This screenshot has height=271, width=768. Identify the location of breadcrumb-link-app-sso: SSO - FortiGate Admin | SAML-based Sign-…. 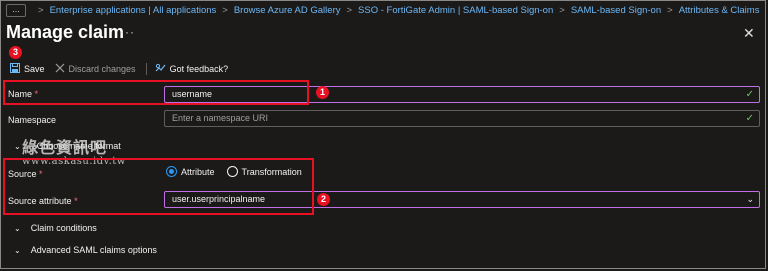
(455, 10).